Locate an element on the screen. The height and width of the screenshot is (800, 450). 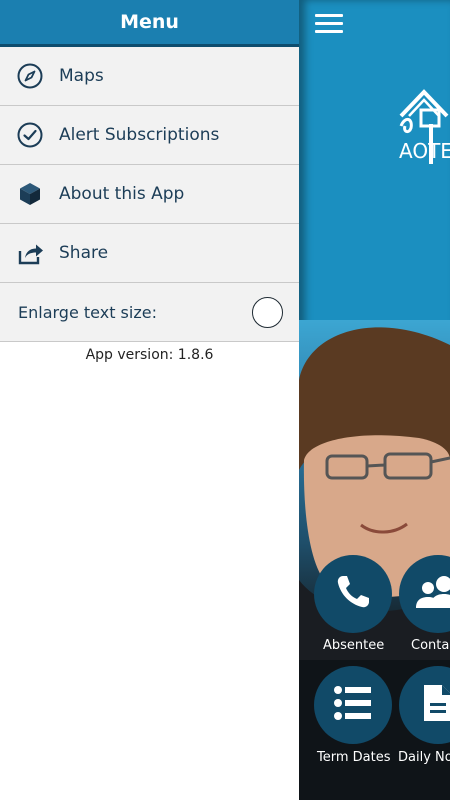
enlarge-text-label: Enlarge text size: is located at coordinates (87, 312).